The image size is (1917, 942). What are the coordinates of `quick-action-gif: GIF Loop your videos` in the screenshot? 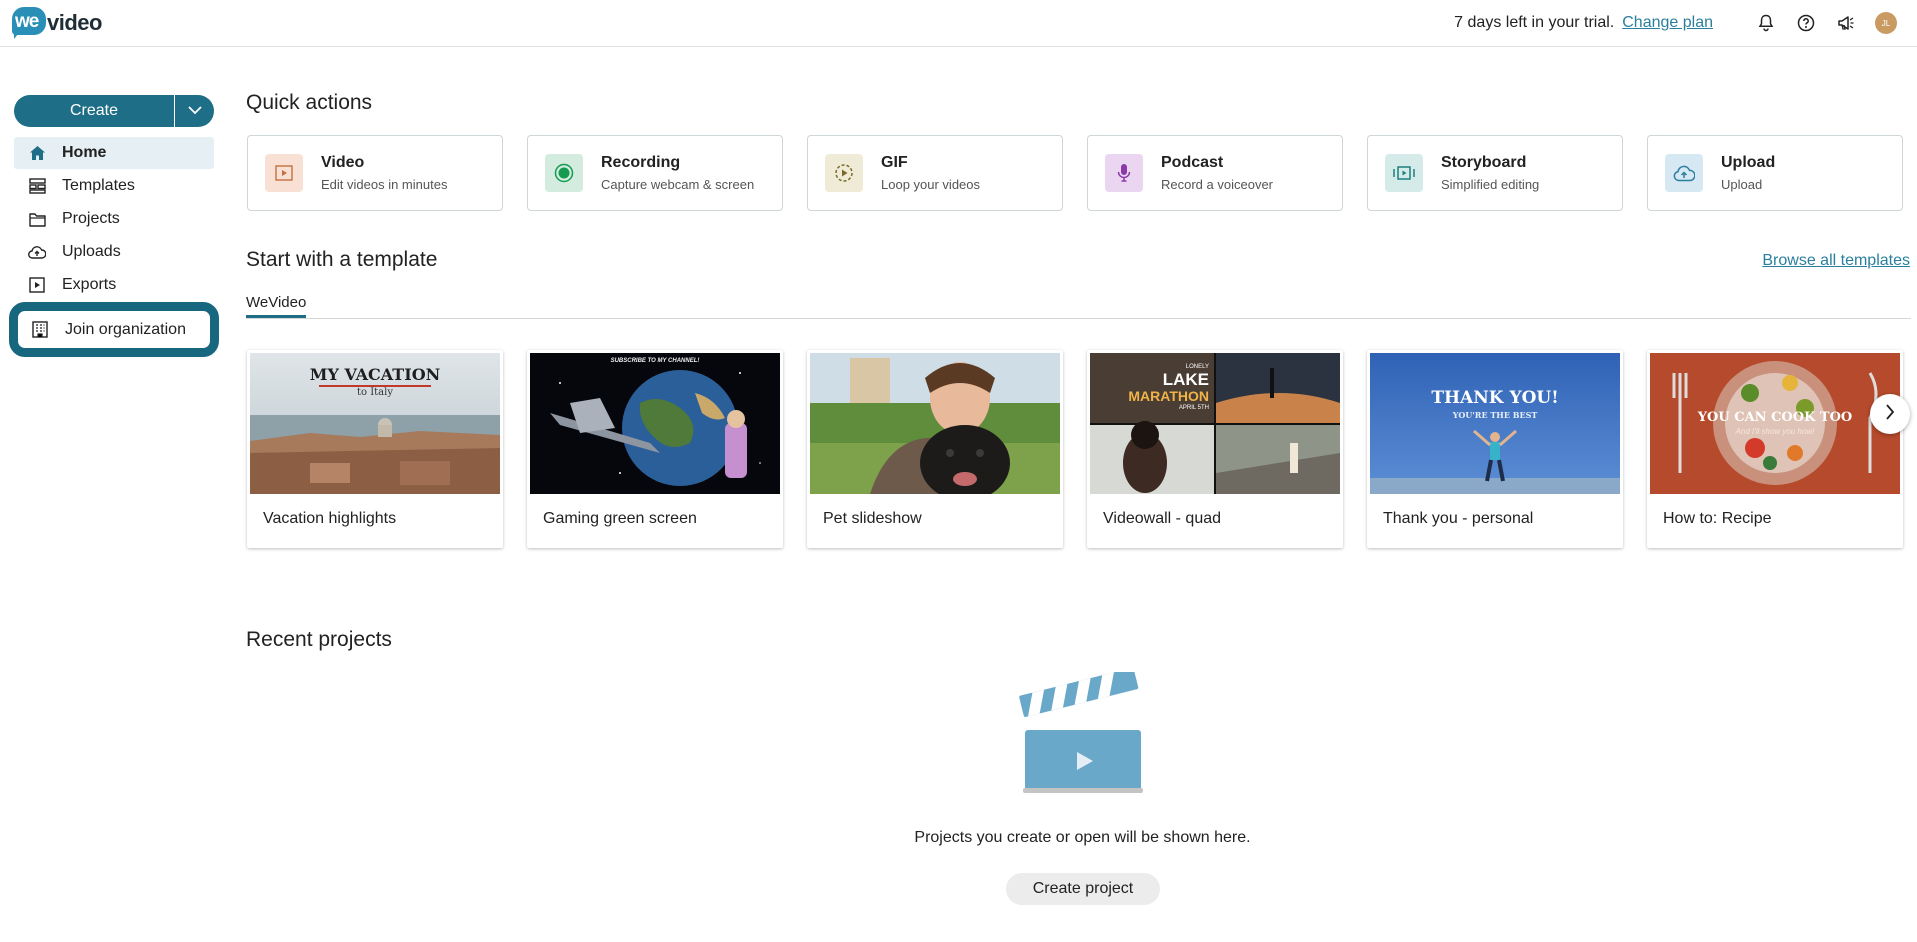 It's located at (935, 173).